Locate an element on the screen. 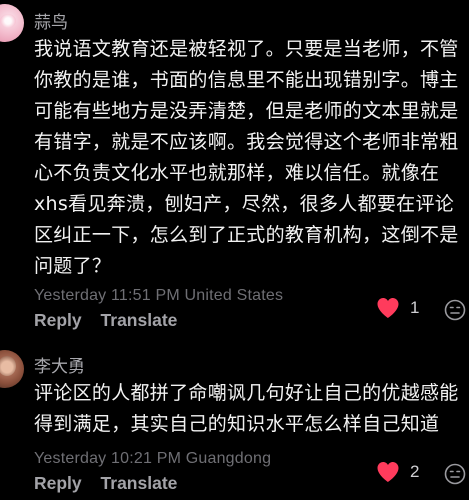  comment-line: 评论区的人都拼了命嘲讽几句好让自己的优越感能 is located at coordinates (246, 393).